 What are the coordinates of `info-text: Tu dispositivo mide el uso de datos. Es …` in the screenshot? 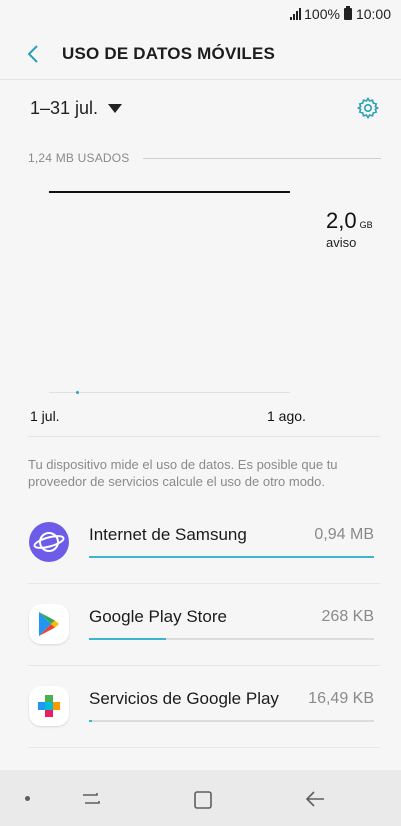 It's located at (183, 473).